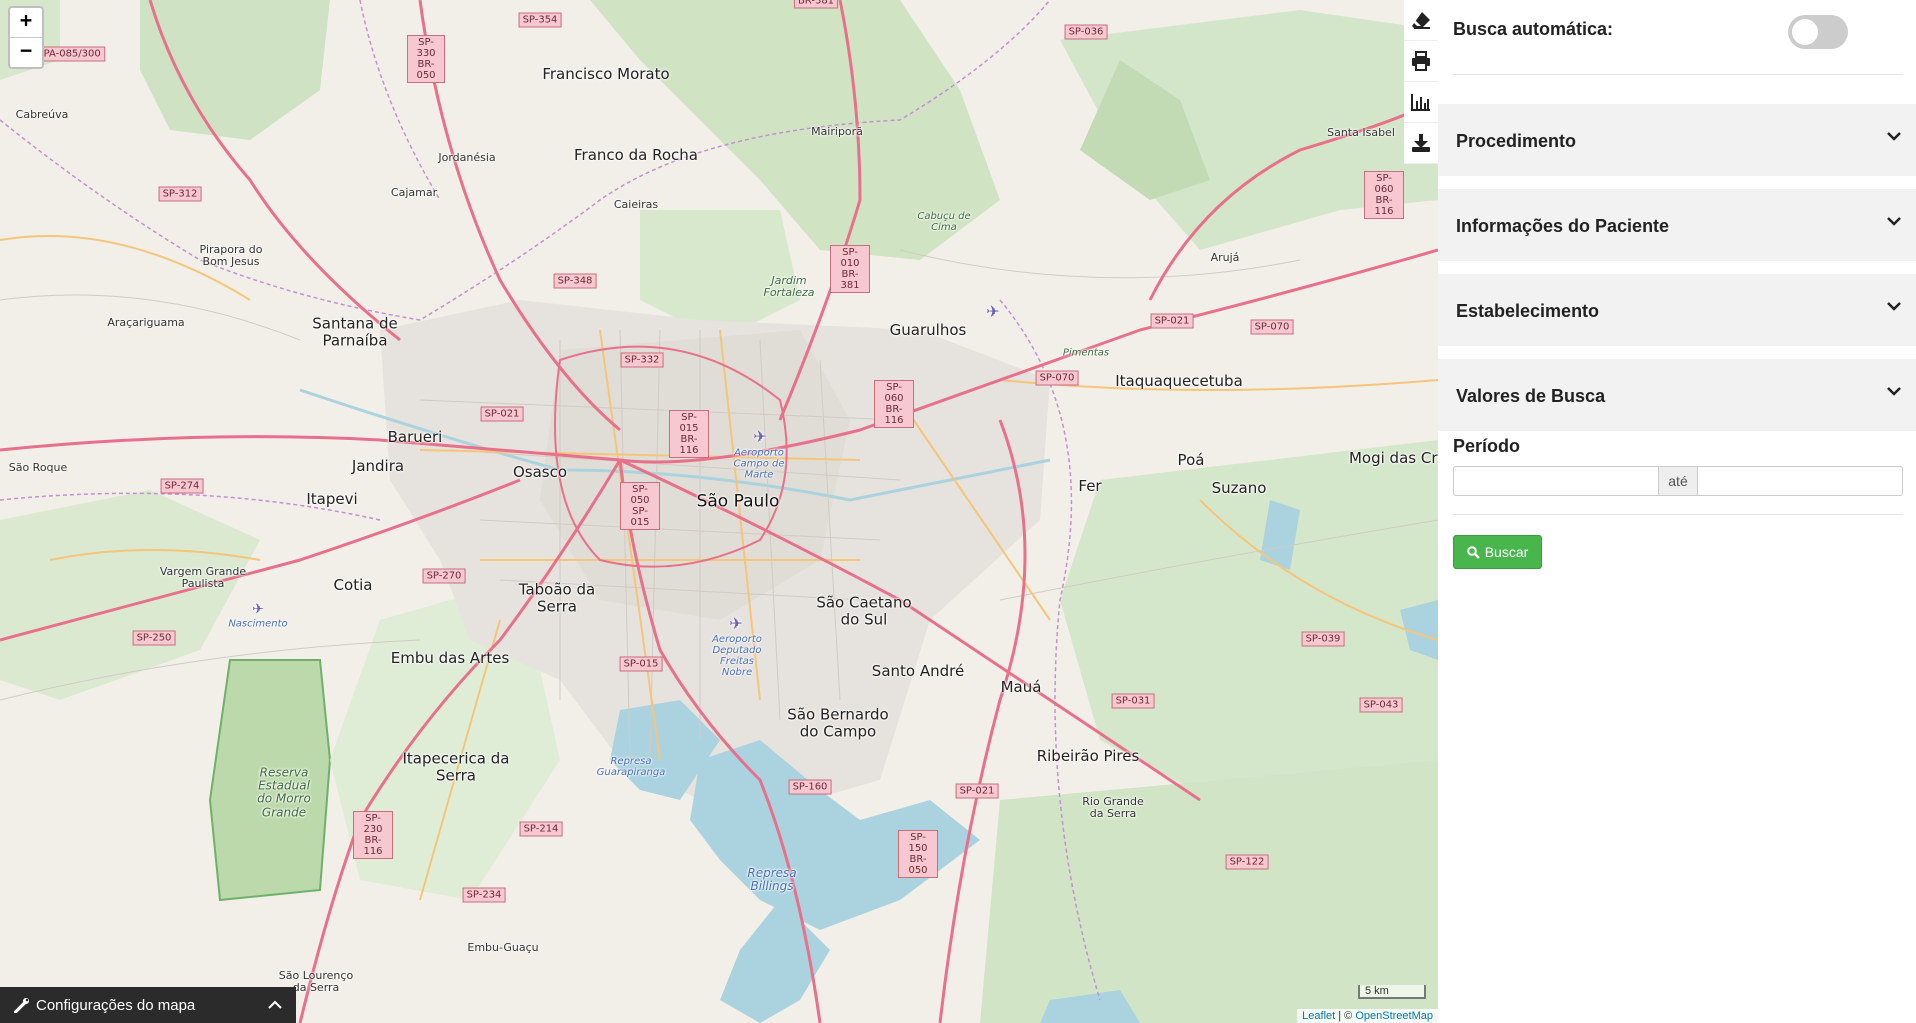 This screenshot has width=1916, height=1023. What do you see at coordinates (38, 467) in the screenshot?
I see `label-sao-roque: São Roque` at bounding box center [38, 467].